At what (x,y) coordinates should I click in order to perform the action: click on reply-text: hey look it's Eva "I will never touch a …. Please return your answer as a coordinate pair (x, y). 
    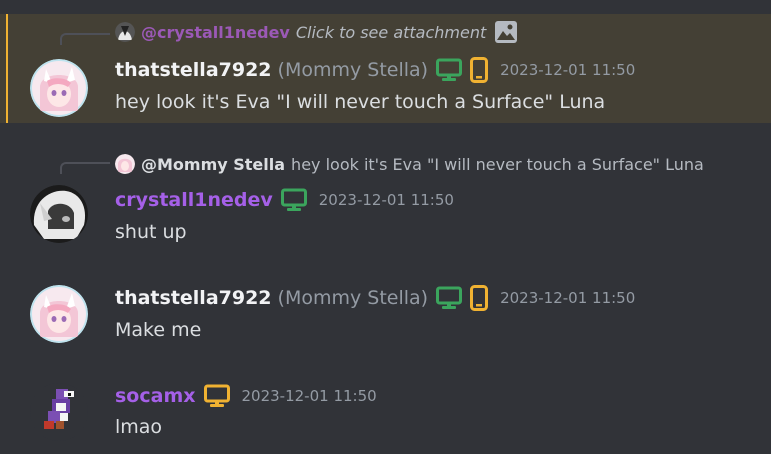
    Looking at the image, I should click on (497, 164).